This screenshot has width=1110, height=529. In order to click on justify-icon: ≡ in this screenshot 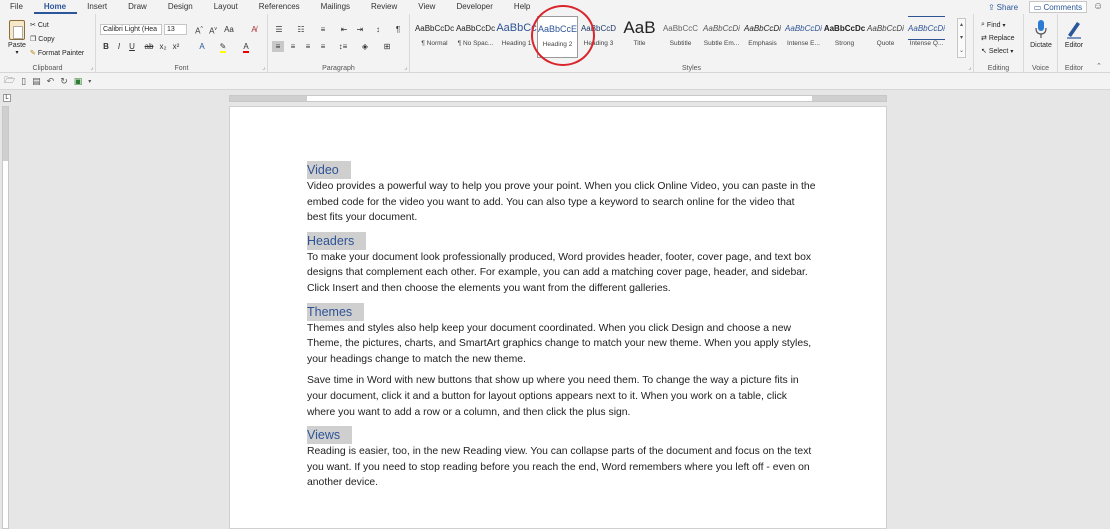, I will do `click(323, 46)`.